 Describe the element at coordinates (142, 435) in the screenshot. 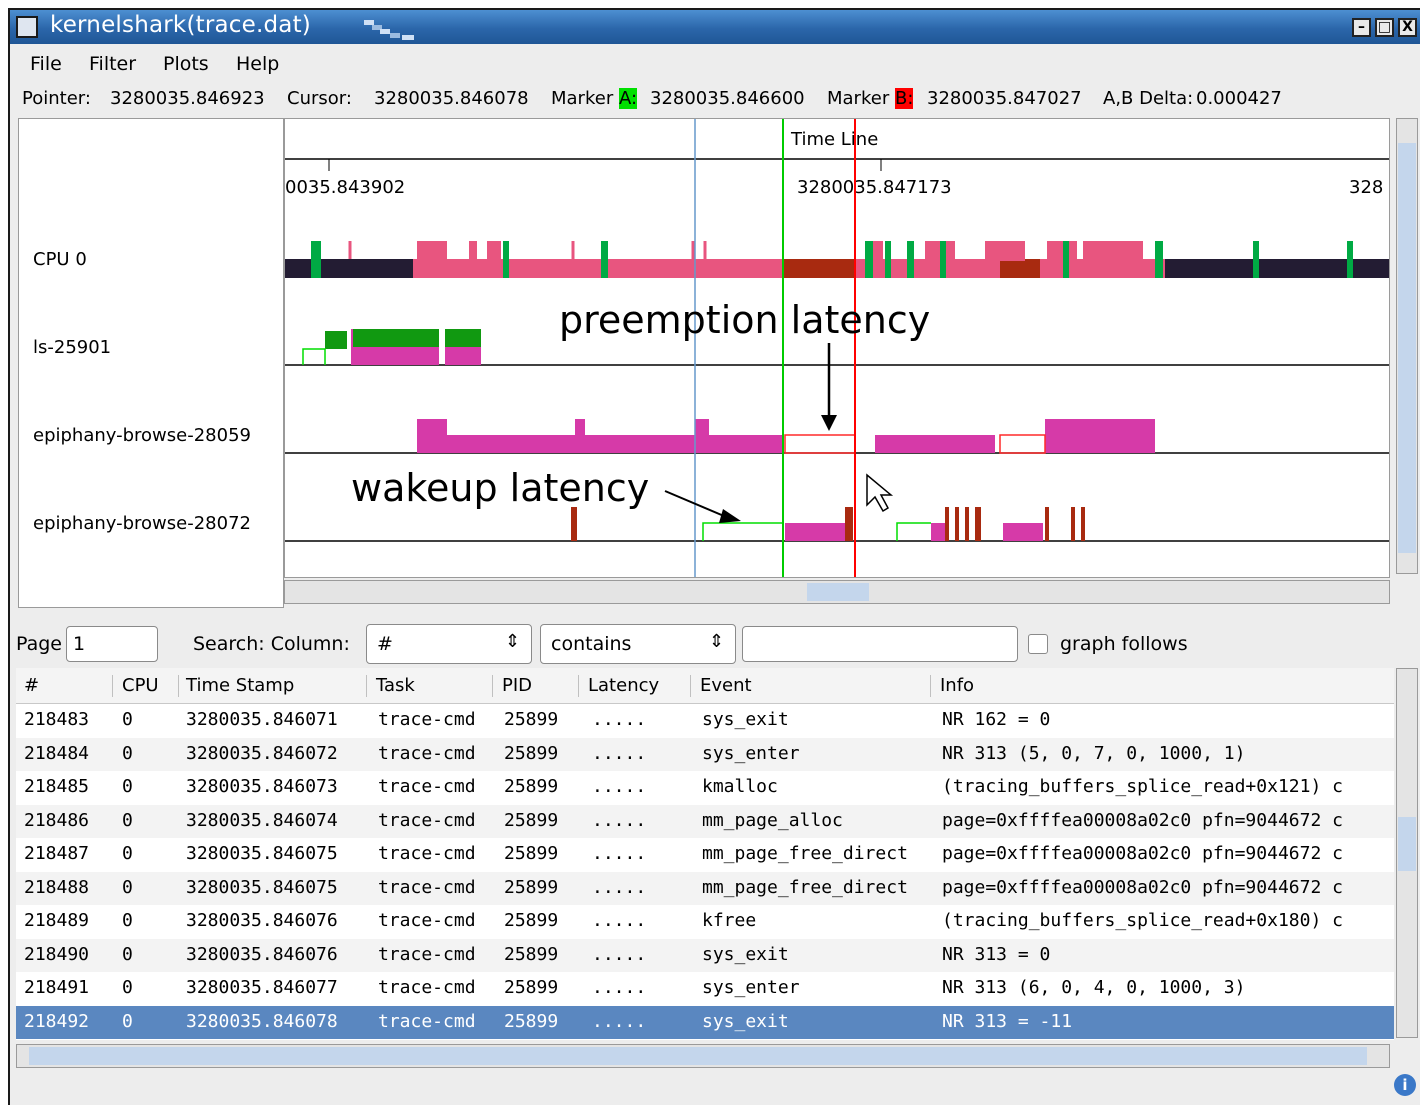

I see `plot-label-epiphany-28059: epiphany-browse-28059` at that location.